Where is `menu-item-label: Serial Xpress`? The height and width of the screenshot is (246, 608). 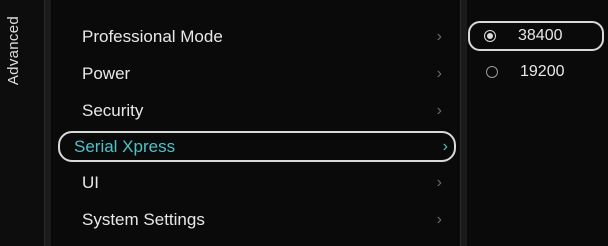
menu-item-label: Serial Xpress is located at coordinates (125, 146).